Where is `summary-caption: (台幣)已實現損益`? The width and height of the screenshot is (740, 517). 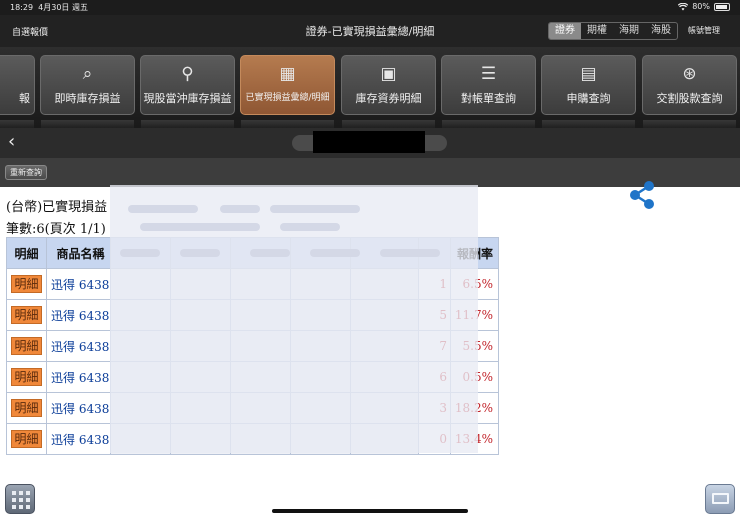 summary-caption: (台幣)已實現損益 is located at coordinates (57, 207).